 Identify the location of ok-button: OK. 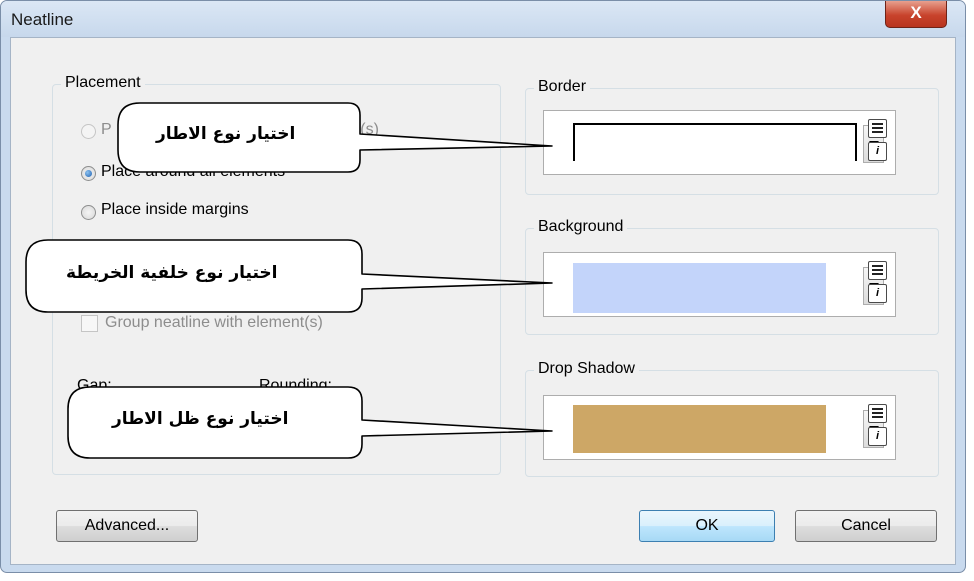
(707, 526).